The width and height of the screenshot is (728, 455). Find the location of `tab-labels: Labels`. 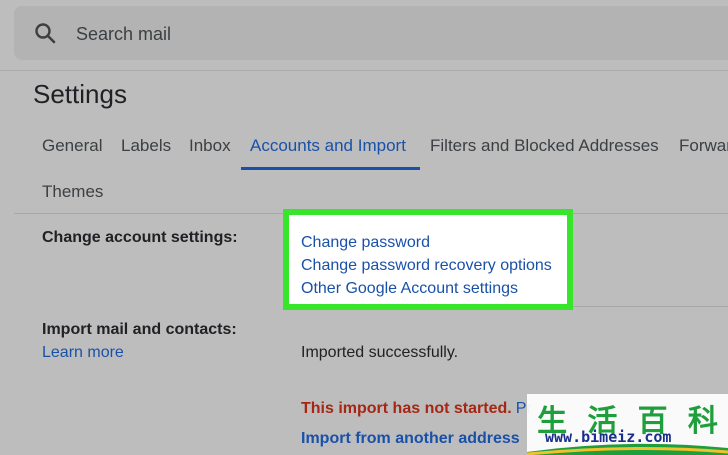

tab-labels: Labels is located at coordinates (146, 146).